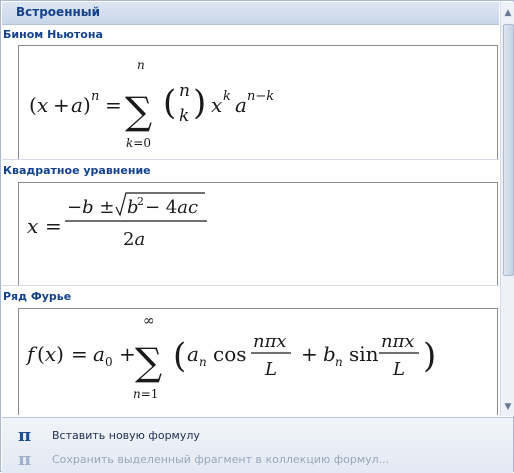 Image resolution: width=514 pixels, height=473 pixels. I want to click on svg-text: b, so click(329, 354).